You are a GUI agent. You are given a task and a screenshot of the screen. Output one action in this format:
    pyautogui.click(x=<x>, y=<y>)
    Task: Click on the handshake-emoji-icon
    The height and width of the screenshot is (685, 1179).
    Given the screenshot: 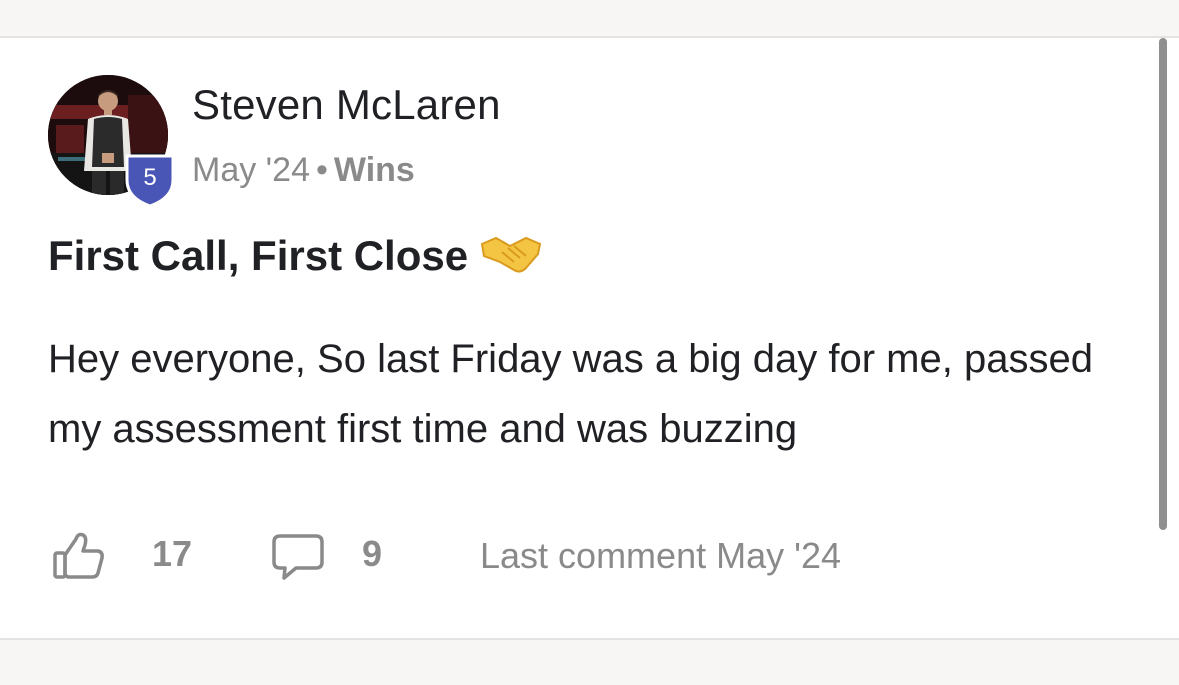 What is the action you would take?
    pyautogui.click(x=511, y=255)
    